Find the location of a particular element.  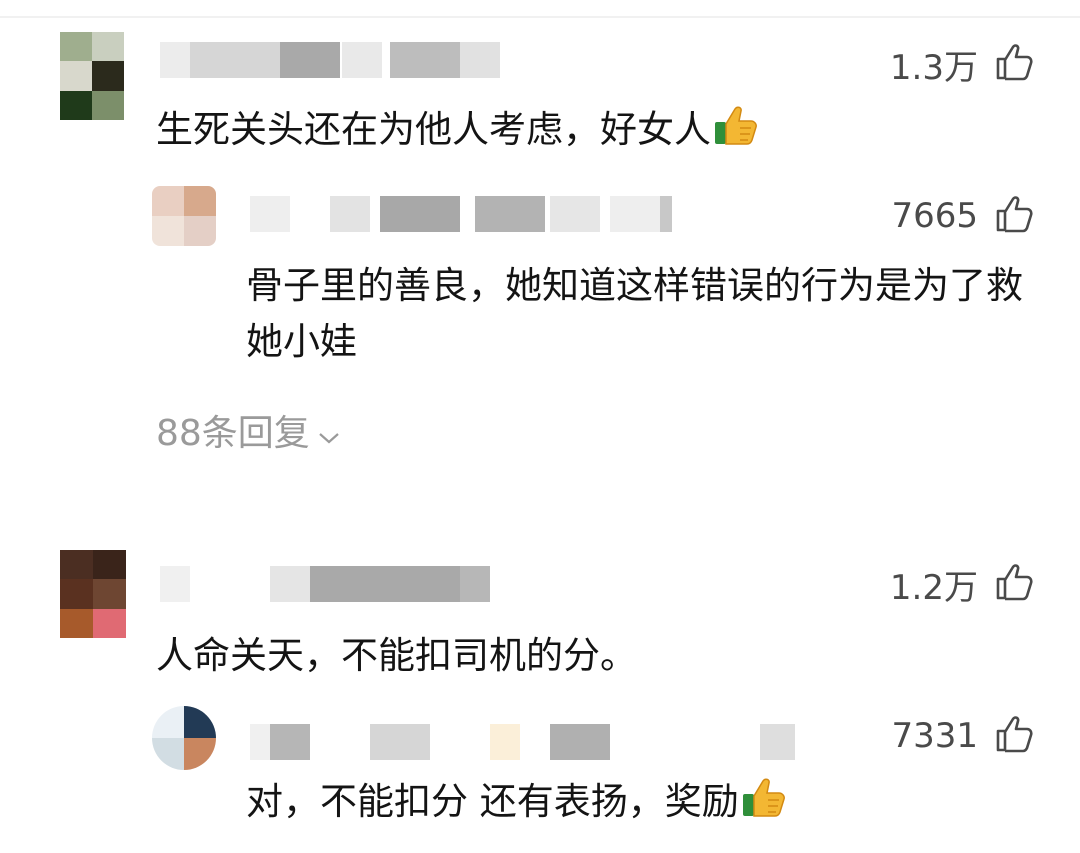

reply-like-button: 7665 is located at coordinates (927, 216).